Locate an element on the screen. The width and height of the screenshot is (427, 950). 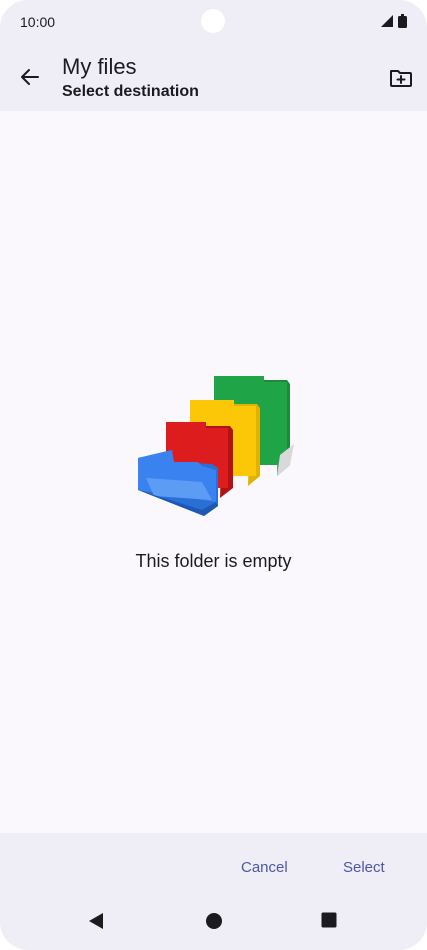
page-title: My files is located at coordinates (99, 66).